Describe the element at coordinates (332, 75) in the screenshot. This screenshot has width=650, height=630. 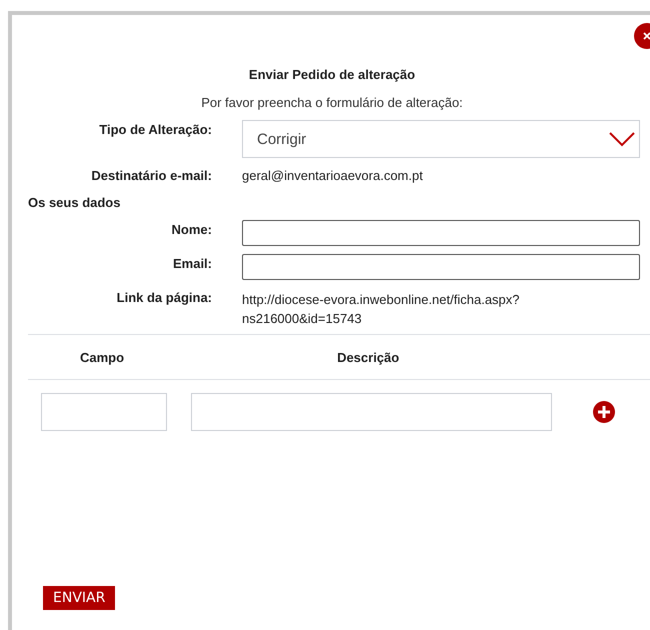
I see `dialog-title: Enviar Pedido de alteração` at that location.